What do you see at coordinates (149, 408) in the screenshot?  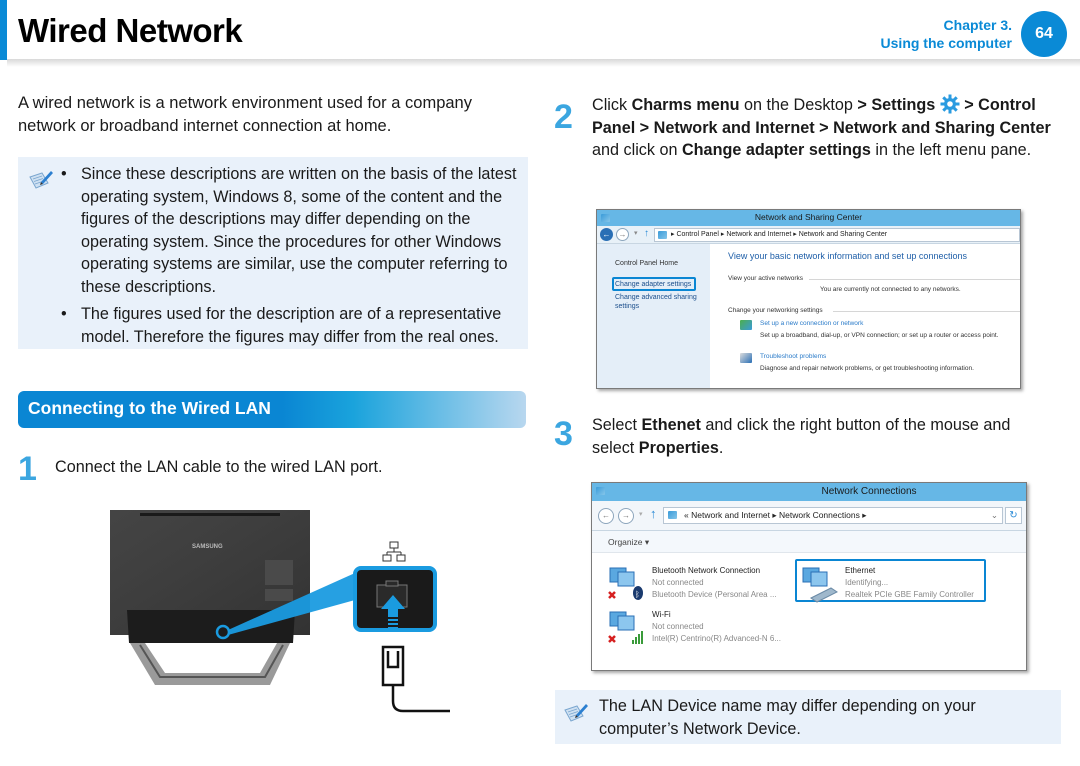 I see `section-title: Connecting to the Wired LAN` at bounding box center [149, 408].